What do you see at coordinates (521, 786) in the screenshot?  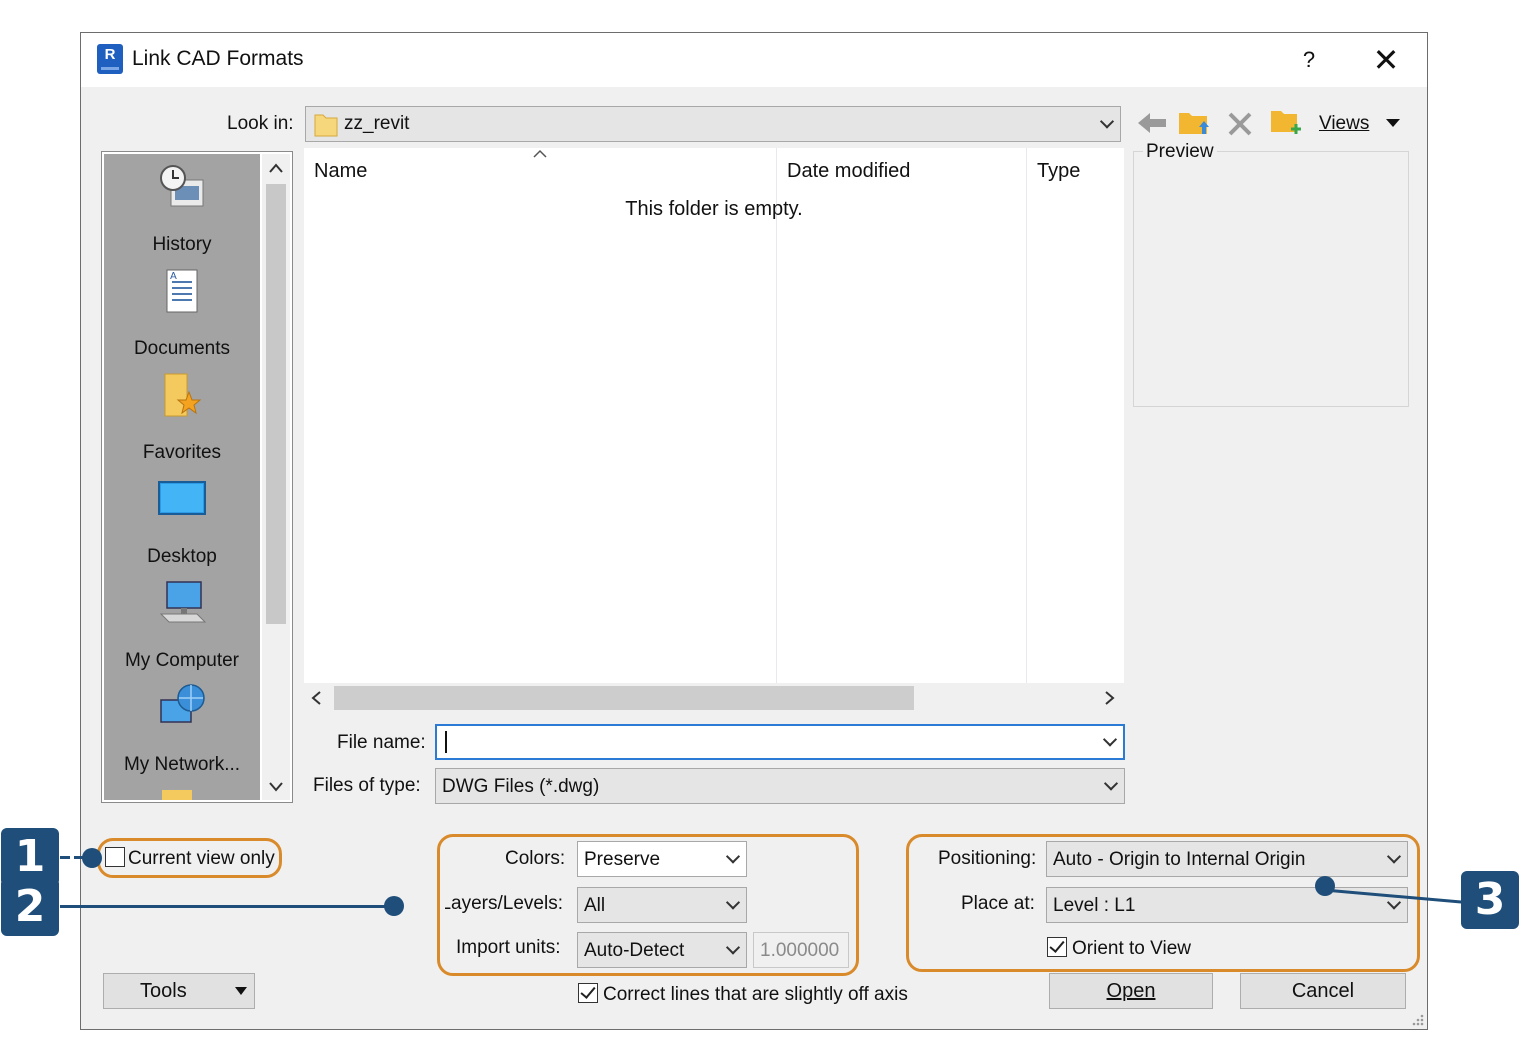 I see `files-of-type-value: DWG Files (*.dwg)` at bounding box center [521, 786].